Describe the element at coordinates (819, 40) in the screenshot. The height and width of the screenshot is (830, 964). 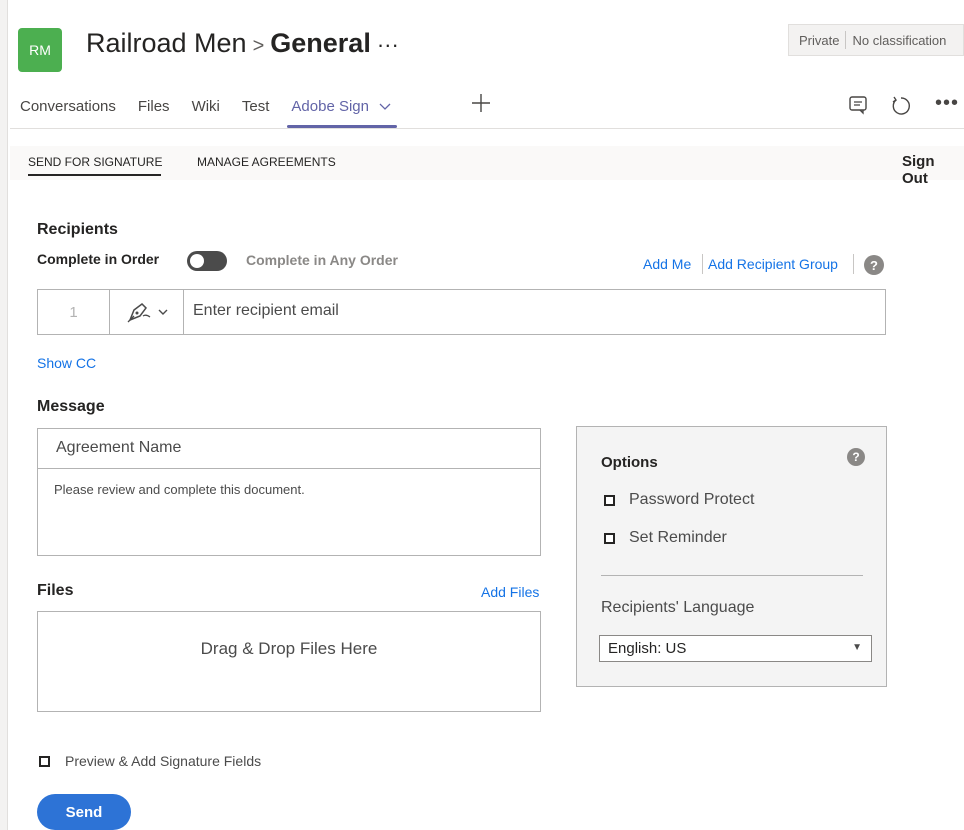
I see `visibility-label: Private` at that location.